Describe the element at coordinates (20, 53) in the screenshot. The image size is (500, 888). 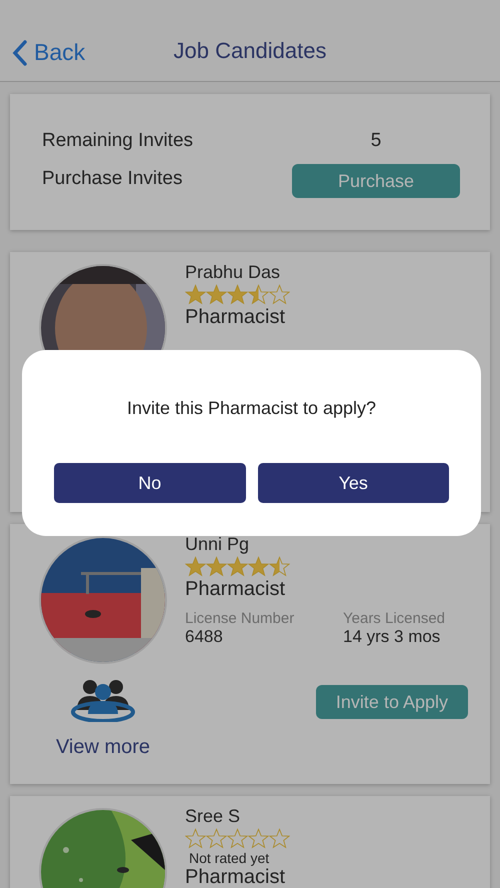
I see `chevron-left-icon` at that location.